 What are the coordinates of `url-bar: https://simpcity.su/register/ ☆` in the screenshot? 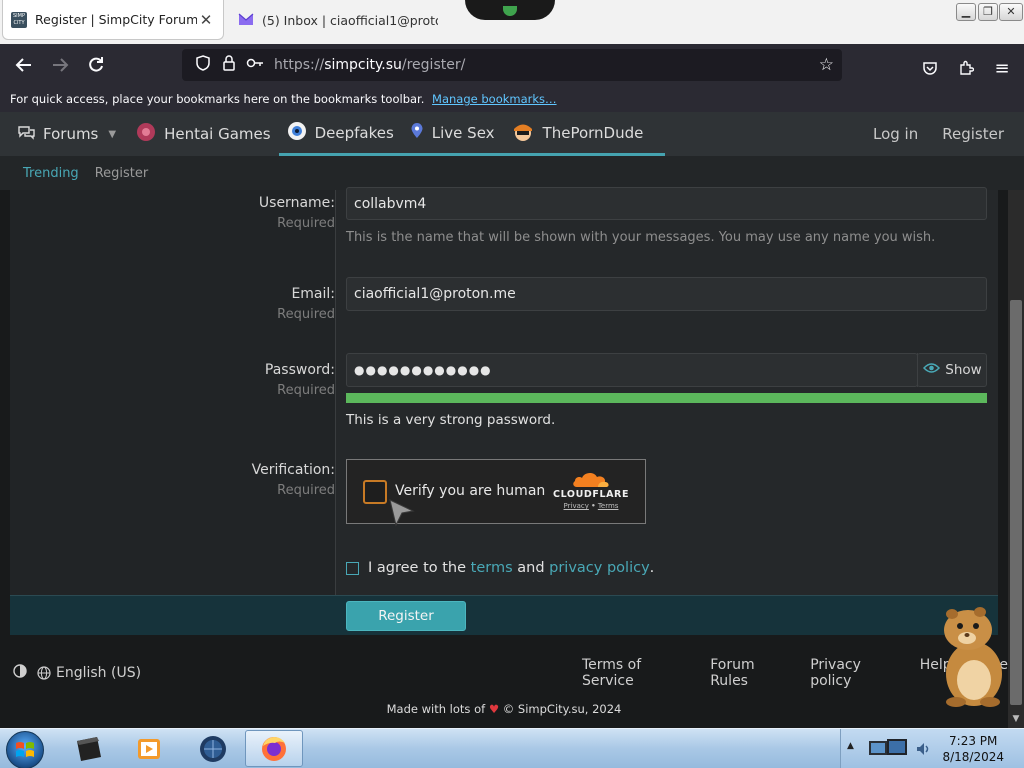 It's located at (512, 65).